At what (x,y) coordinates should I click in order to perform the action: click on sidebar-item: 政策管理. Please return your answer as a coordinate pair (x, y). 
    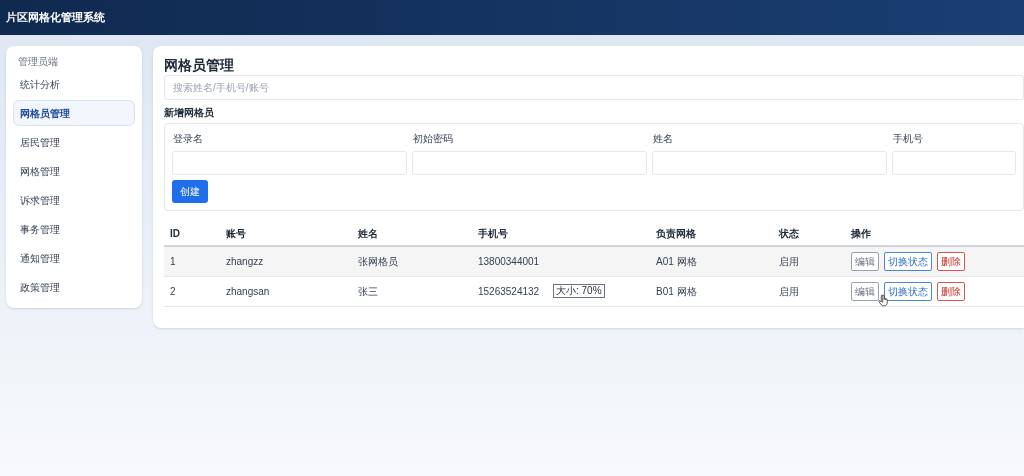
    Looking at the image, I should click on (74, 287).